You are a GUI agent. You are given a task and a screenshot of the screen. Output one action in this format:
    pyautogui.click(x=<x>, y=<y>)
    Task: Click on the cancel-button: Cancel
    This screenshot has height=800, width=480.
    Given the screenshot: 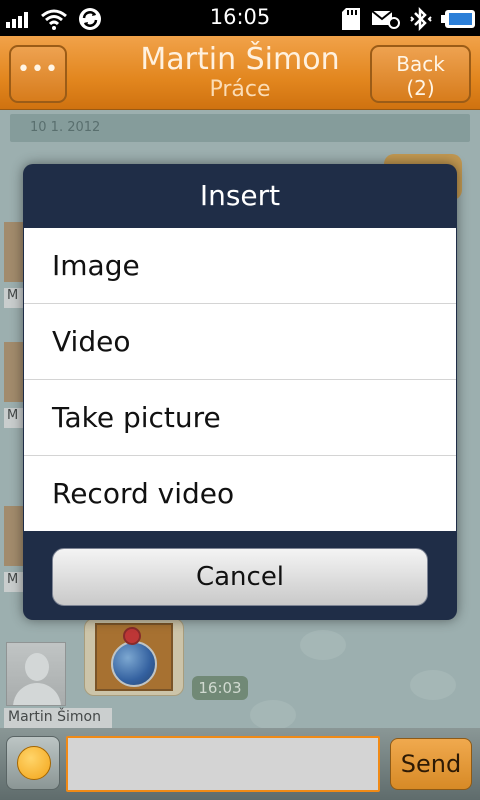 What is the action you would take?
    pyautogui.click(x=240, y=577)
    